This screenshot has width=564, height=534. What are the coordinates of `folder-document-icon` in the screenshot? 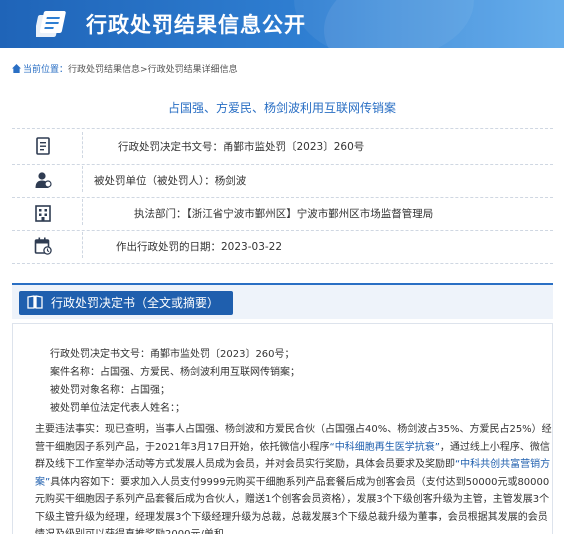 It's located at (51, 24).